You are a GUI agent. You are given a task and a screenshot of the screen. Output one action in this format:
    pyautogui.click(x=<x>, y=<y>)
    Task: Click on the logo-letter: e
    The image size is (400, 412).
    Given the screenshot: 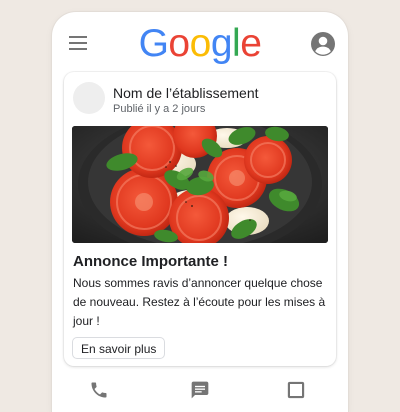 What is the action you would take?
    pyautogui.click(x=251, y=43)
    